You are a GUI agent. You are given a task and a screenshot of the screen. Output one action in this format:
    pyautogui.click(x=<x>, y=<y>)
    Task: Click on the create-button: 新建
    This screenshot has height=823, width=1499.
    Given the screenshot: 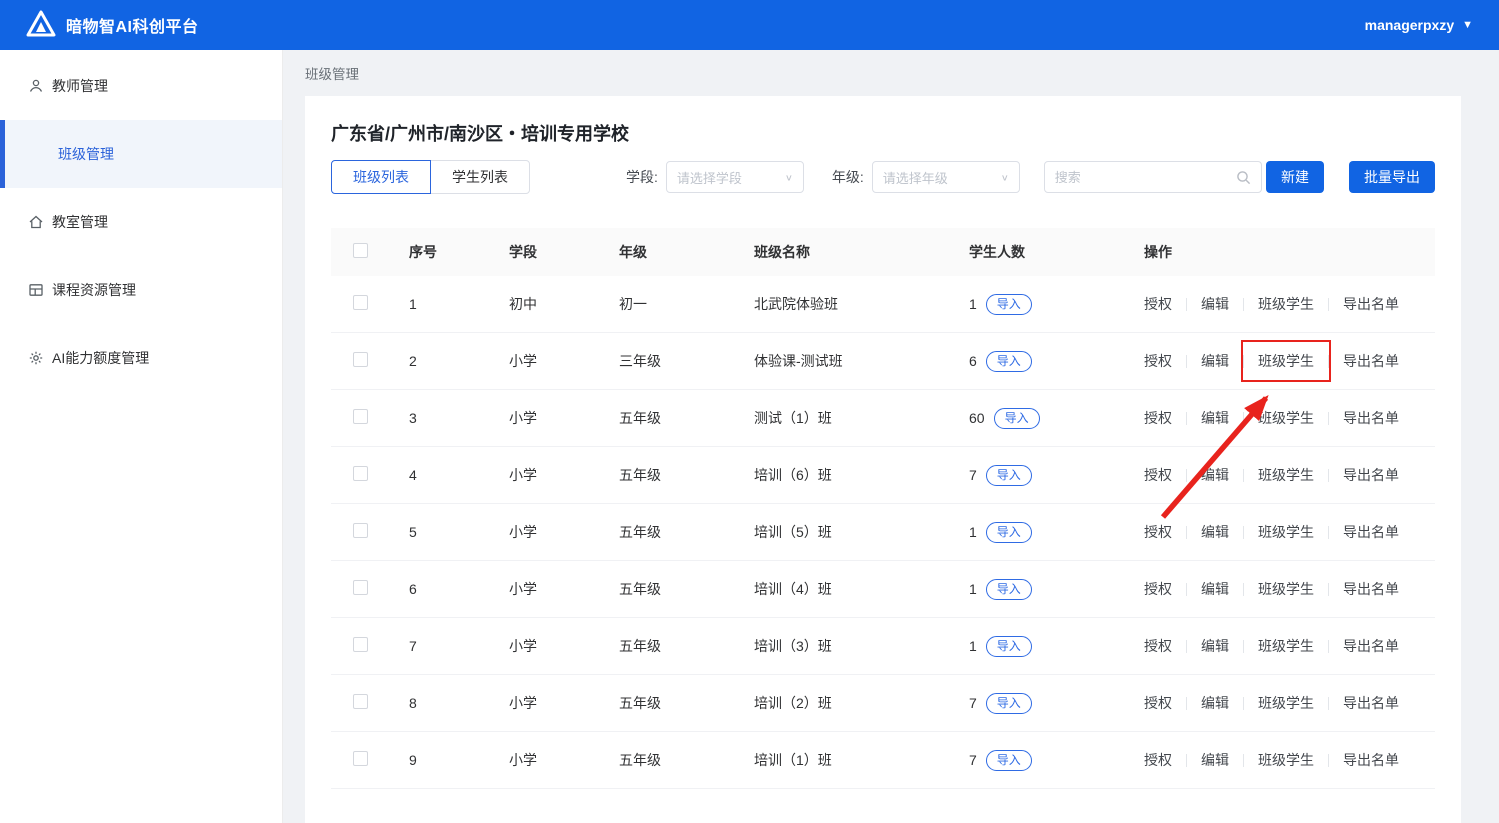 What is the action you would take?
    pyautogui.click(x=1295, y=177)
    